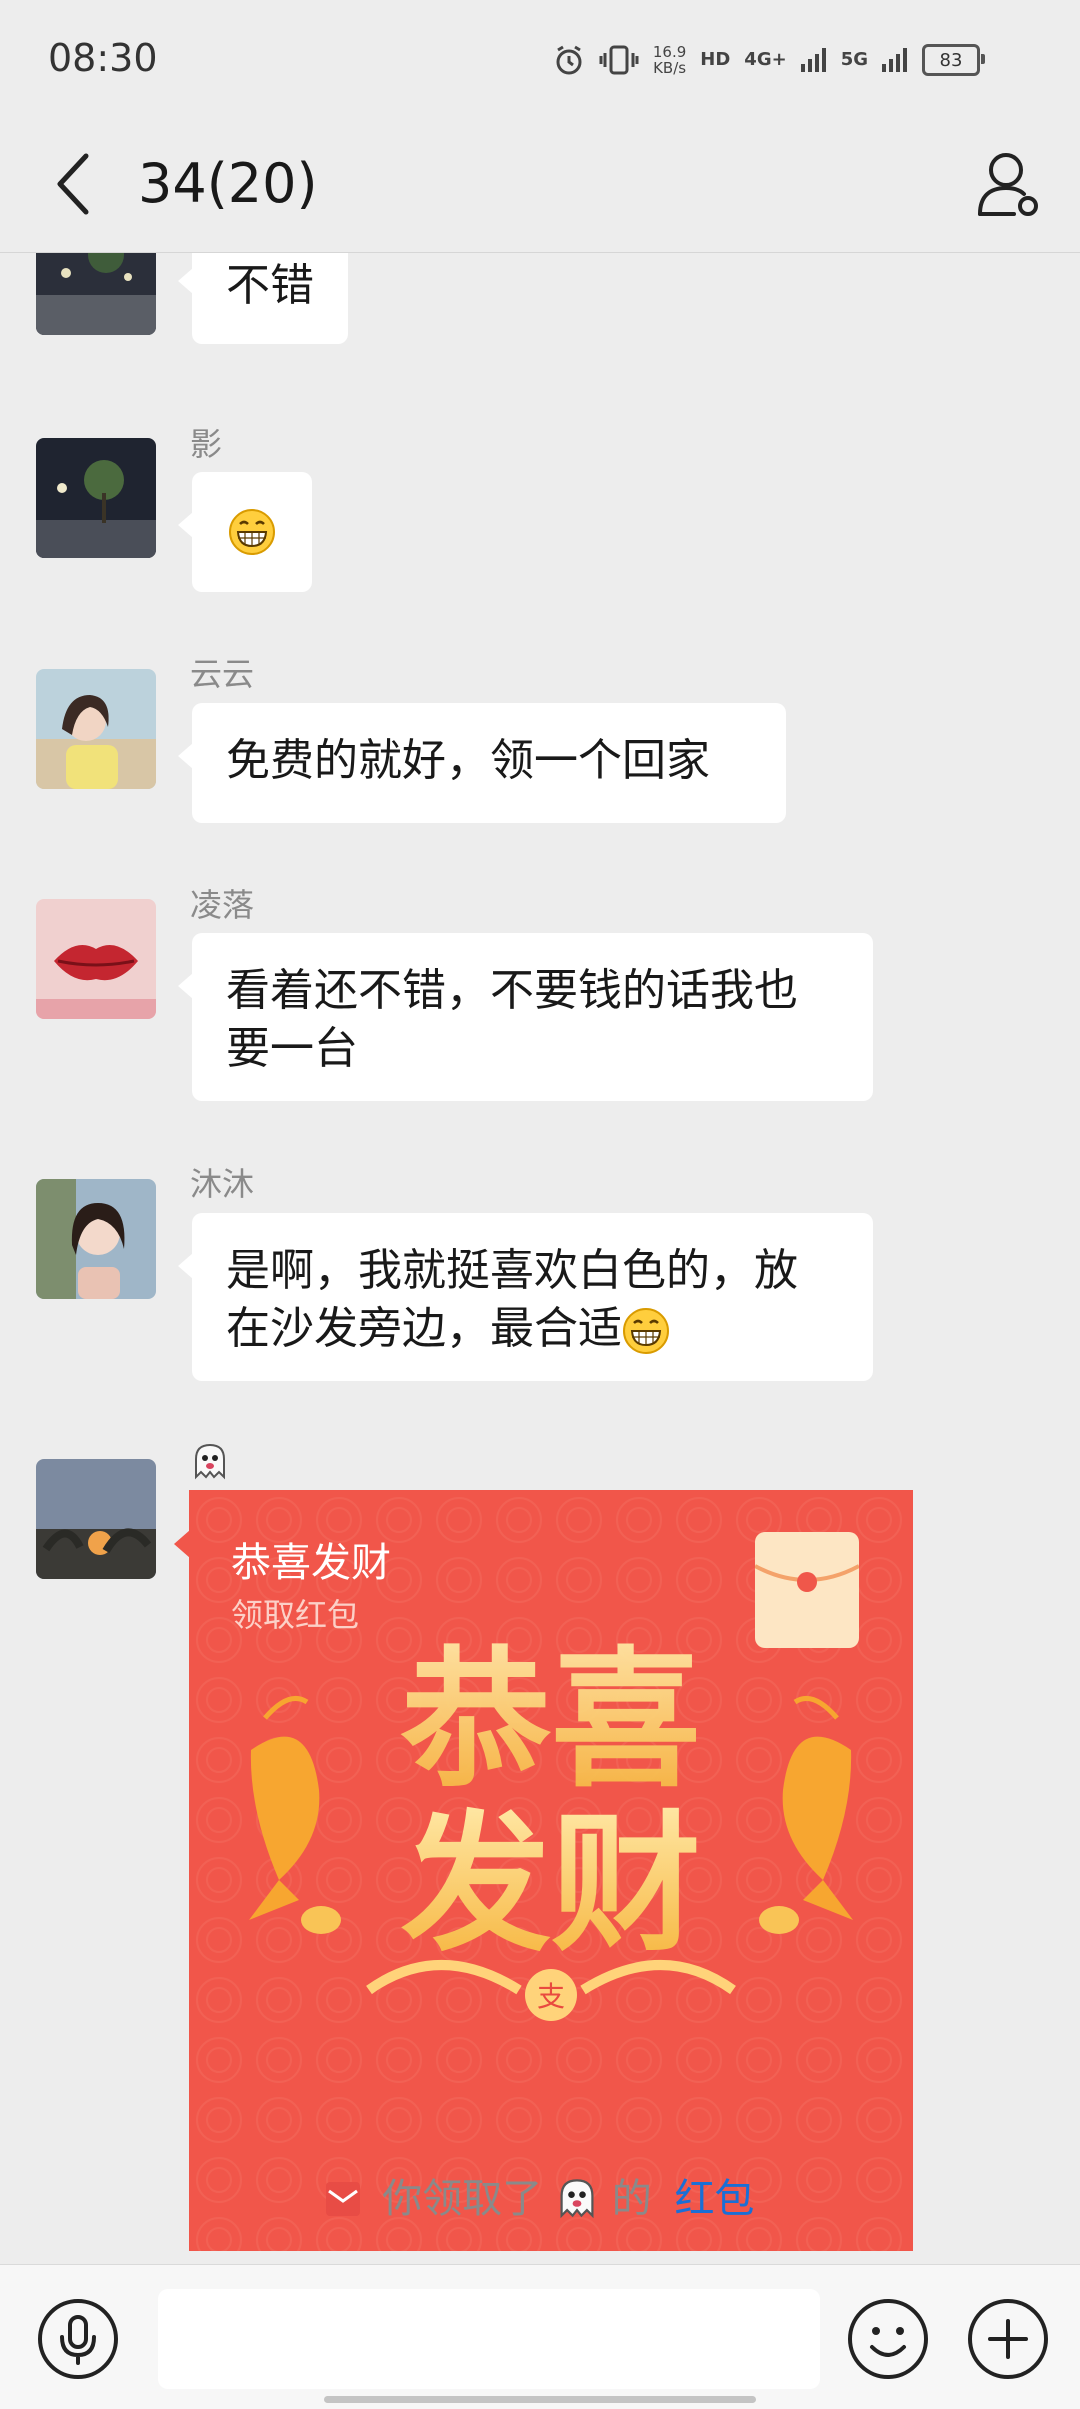 The width and height of the screenshot is (1080, 2409). I want to click on system-message: 你领取了 的 红包, so click(540, 2195).